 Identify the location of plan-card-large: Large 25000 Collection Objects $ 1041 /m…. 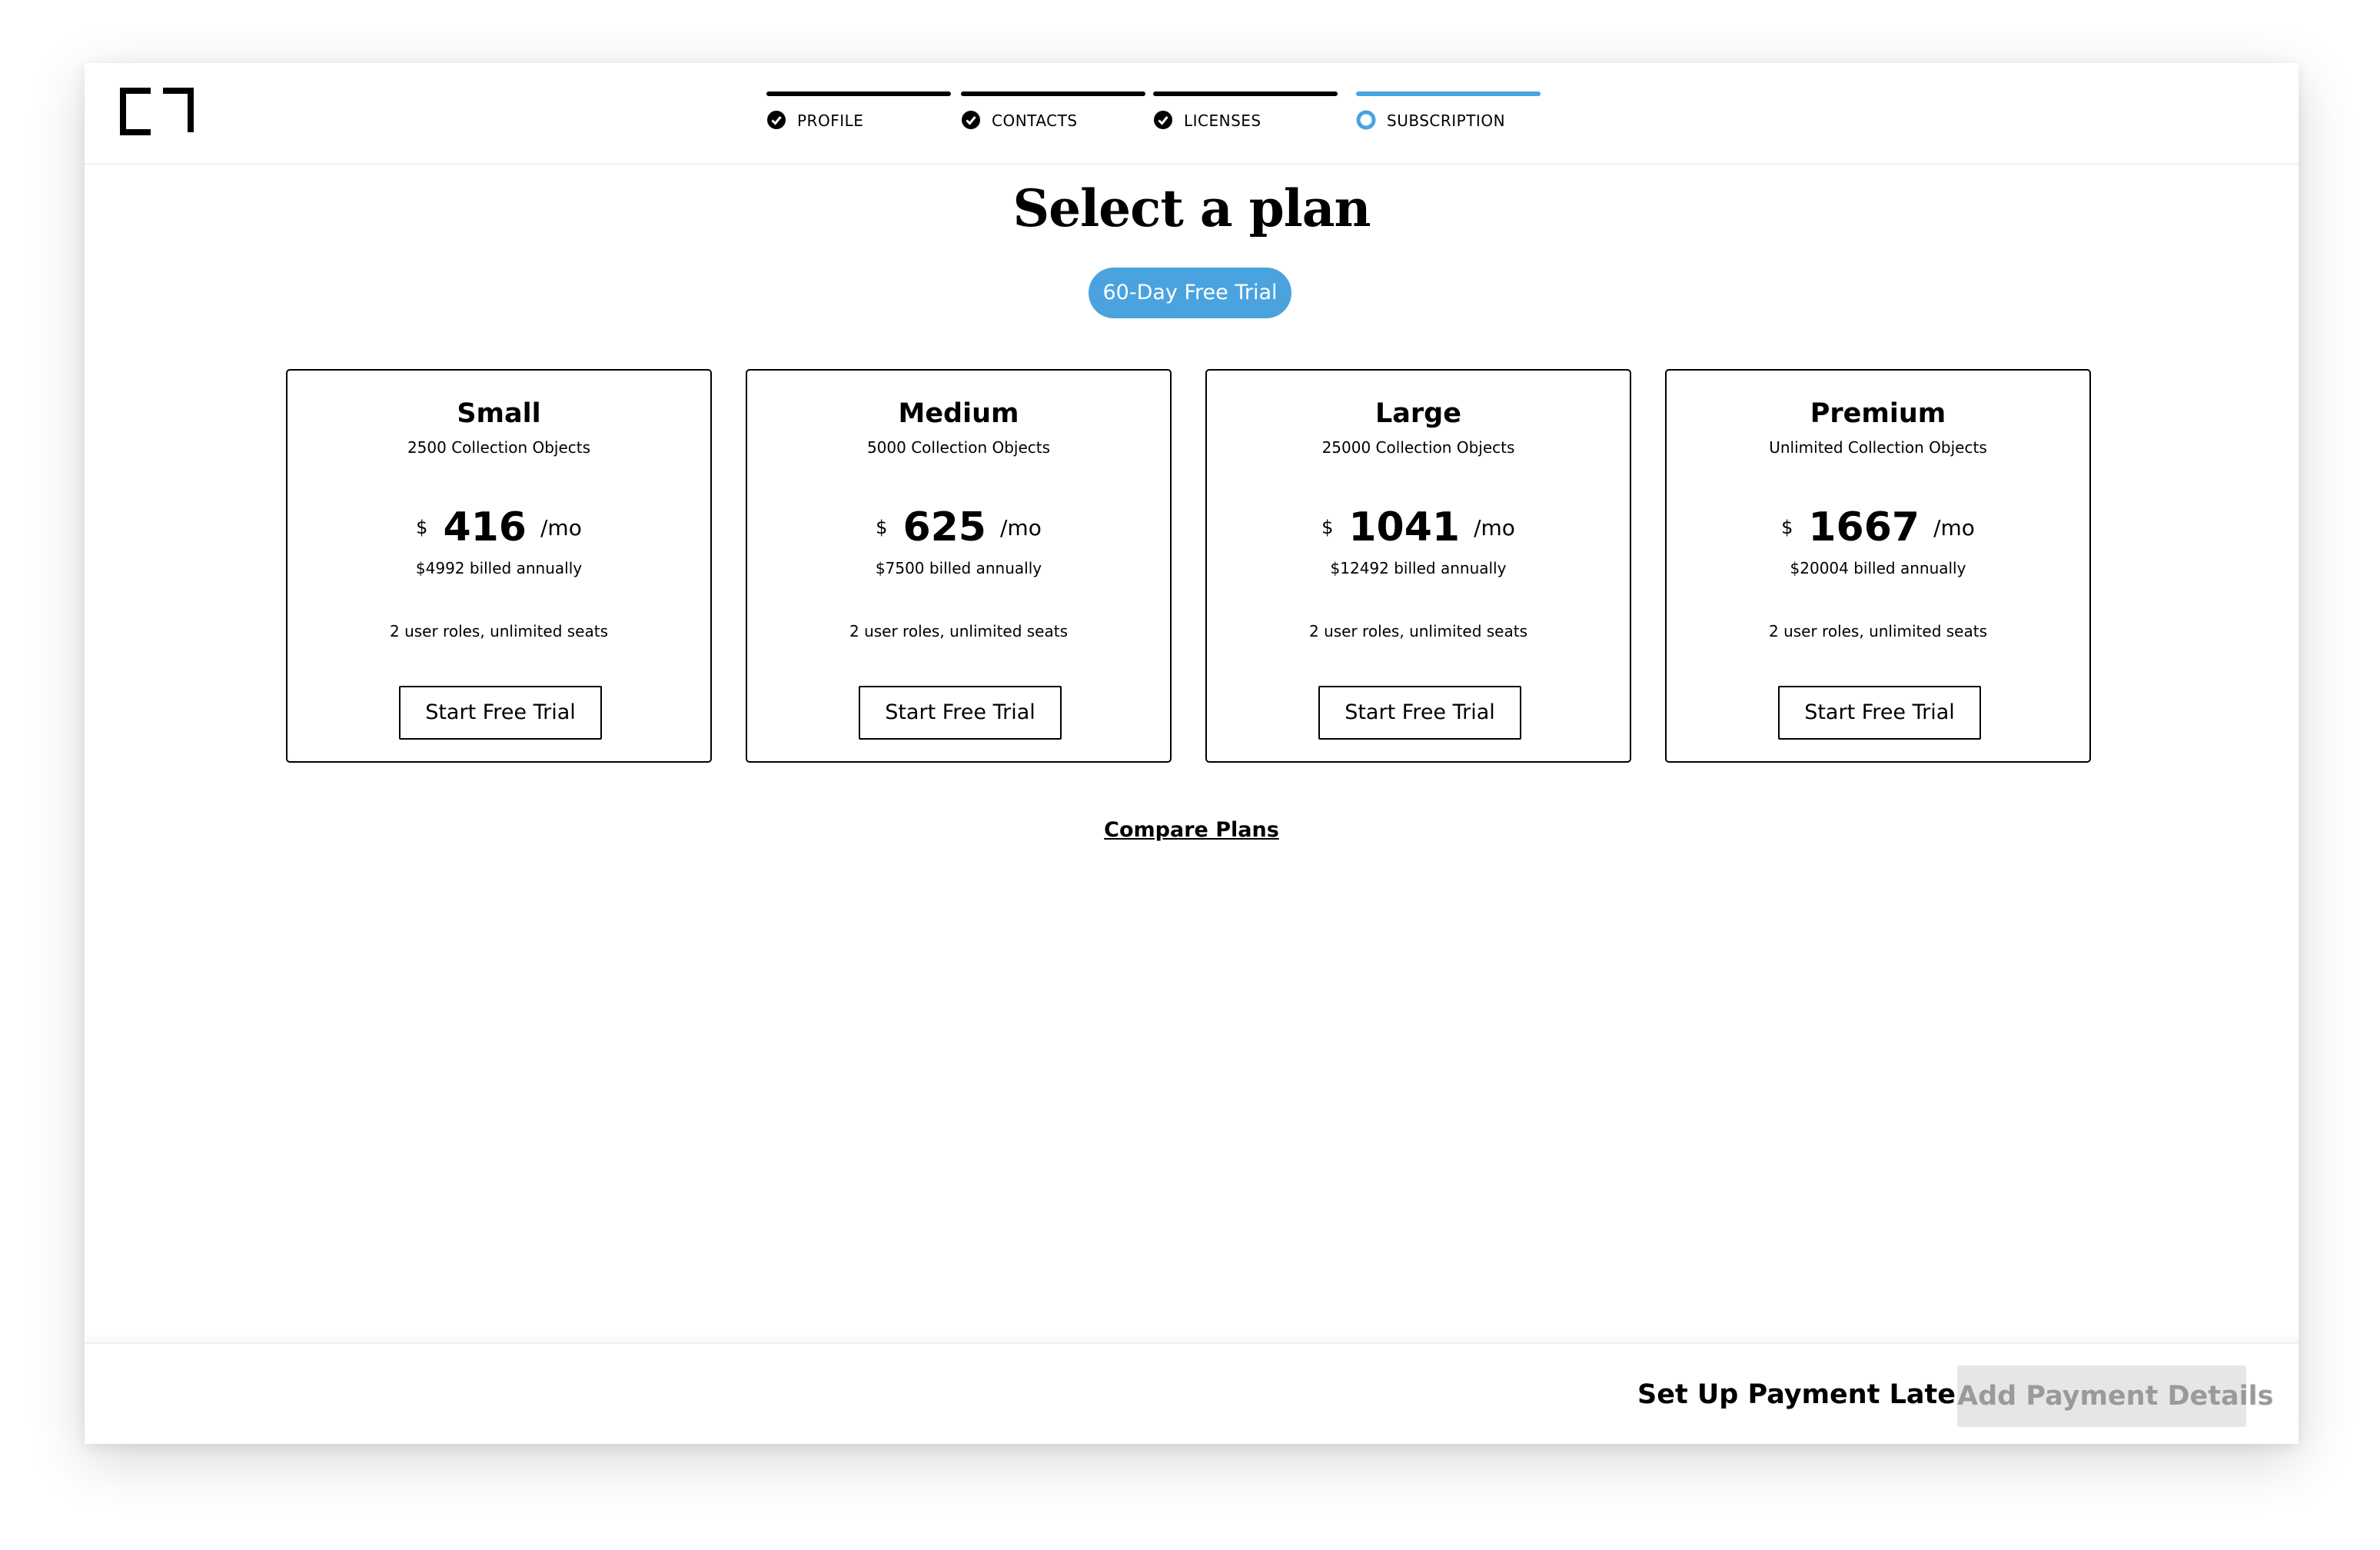
(1418, 566).